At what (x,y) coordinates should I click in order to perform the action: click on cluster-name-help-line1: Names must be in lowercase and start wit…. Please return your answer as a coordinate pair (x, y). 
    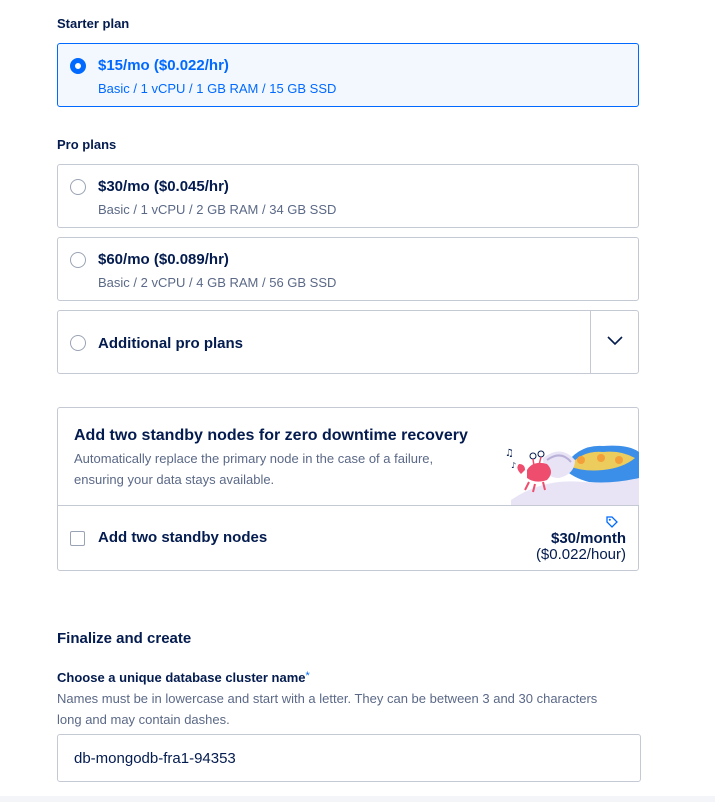
    Looking at the image, I should click on (327, 698).